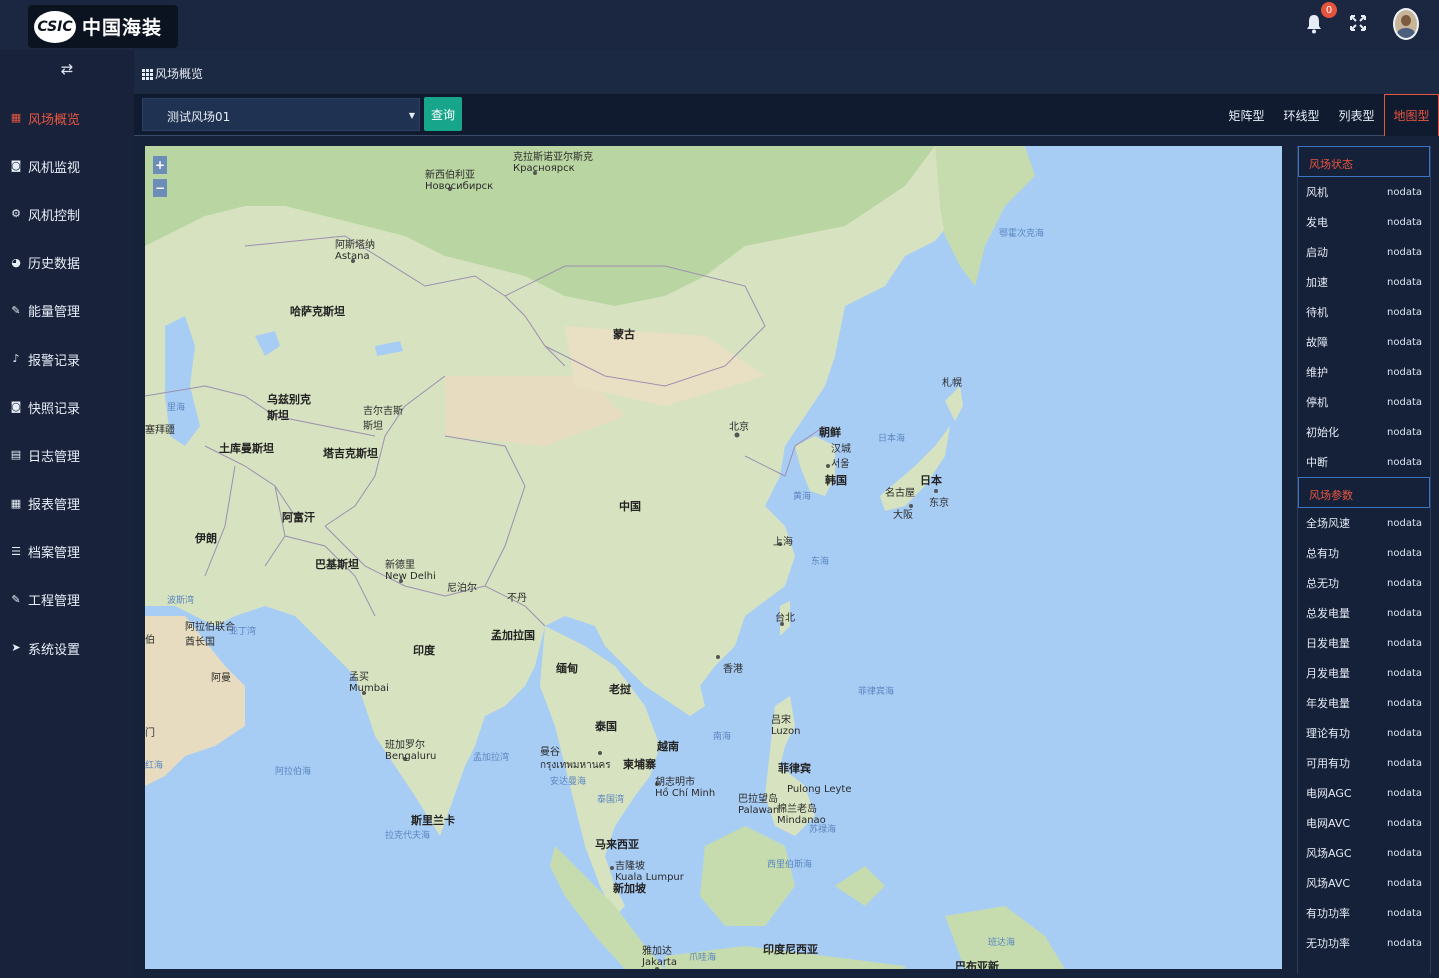 The width and height of the screenshot is (1439, 978). I want to click on panel-row: 理论有功 nodata, so click(1364, 733).